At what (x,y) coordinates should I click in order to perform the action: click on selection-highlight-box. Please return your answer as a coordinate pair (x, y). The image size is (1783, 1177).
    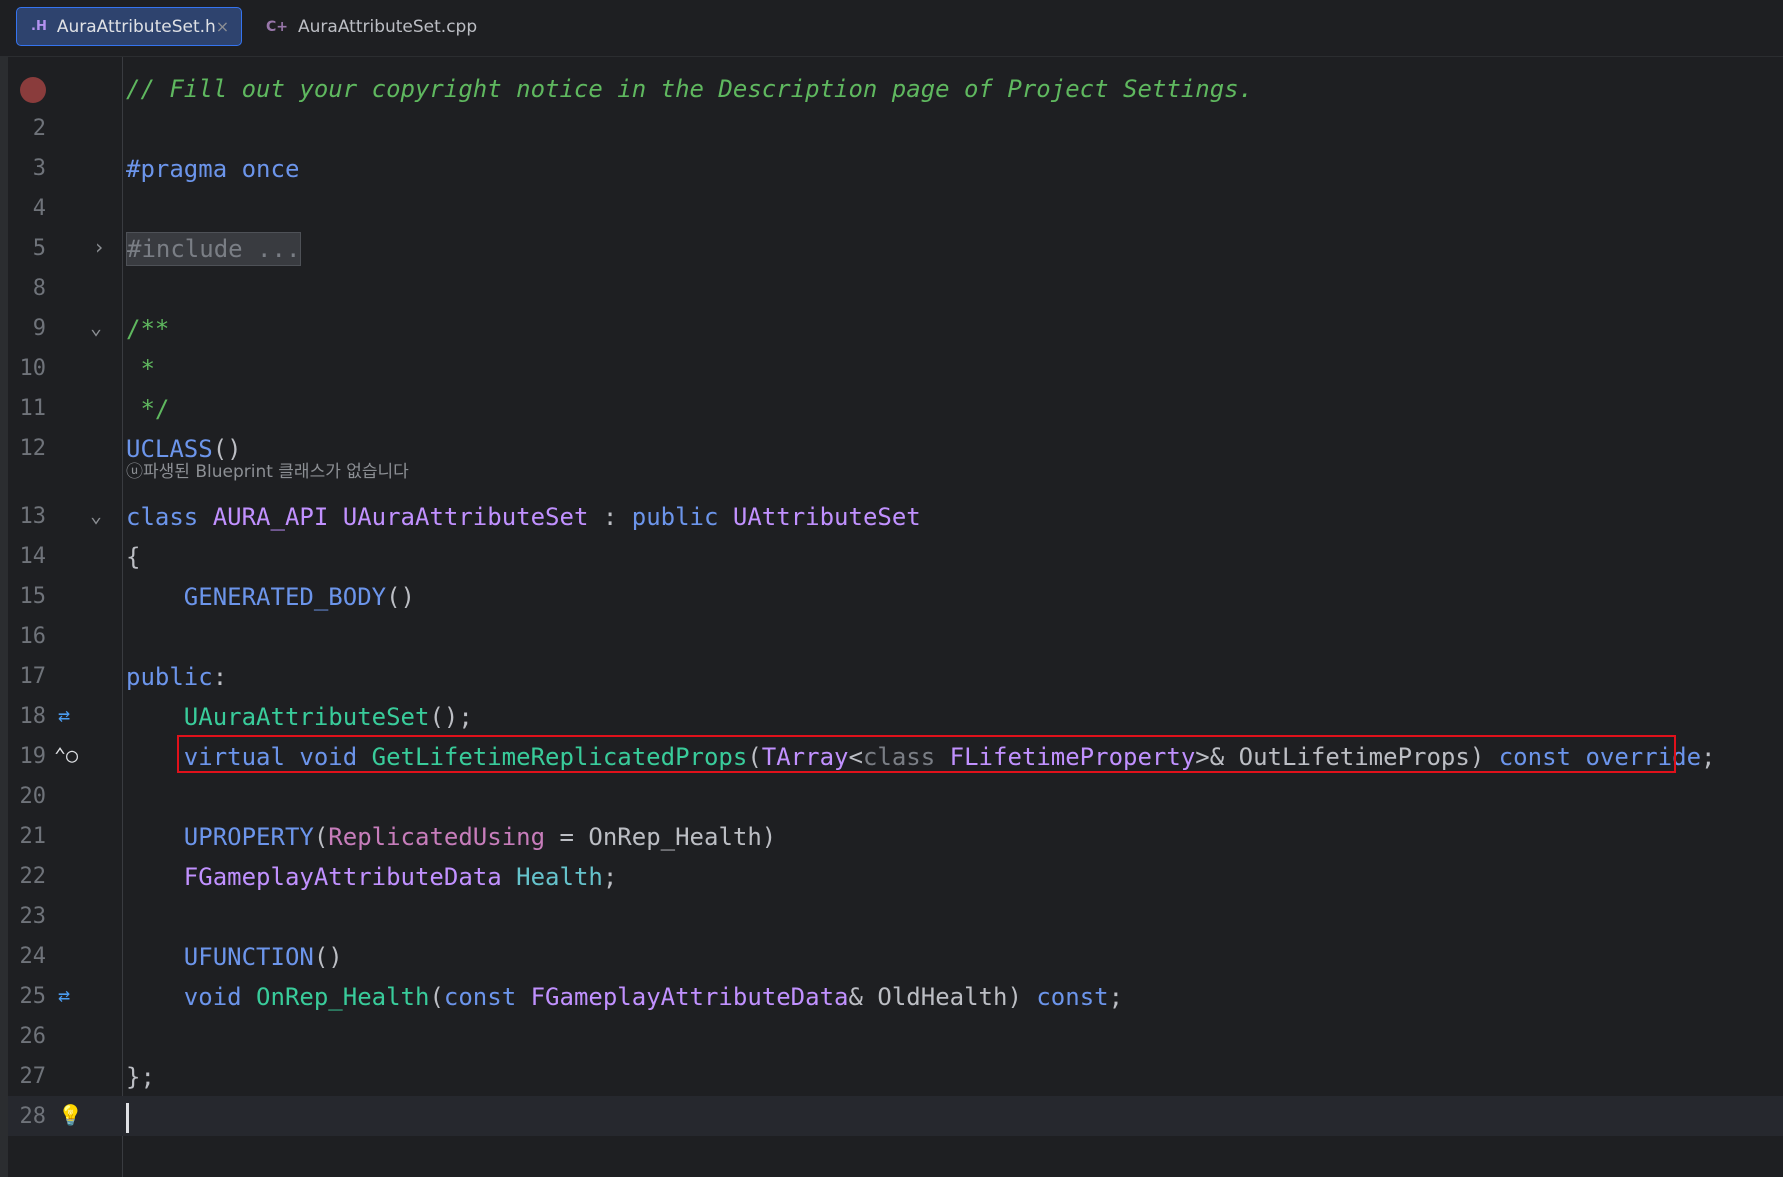
    Looking at the image, I should click on (926, 754).